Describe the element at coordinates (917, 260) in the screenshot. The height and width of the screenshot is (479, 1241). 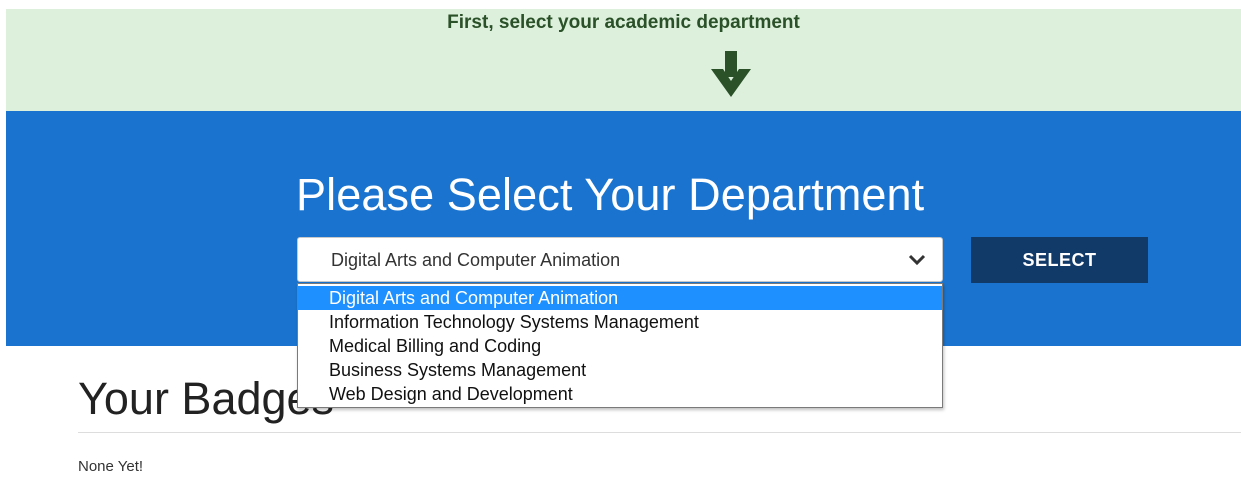
I see `chevron-down-icon` at that location.